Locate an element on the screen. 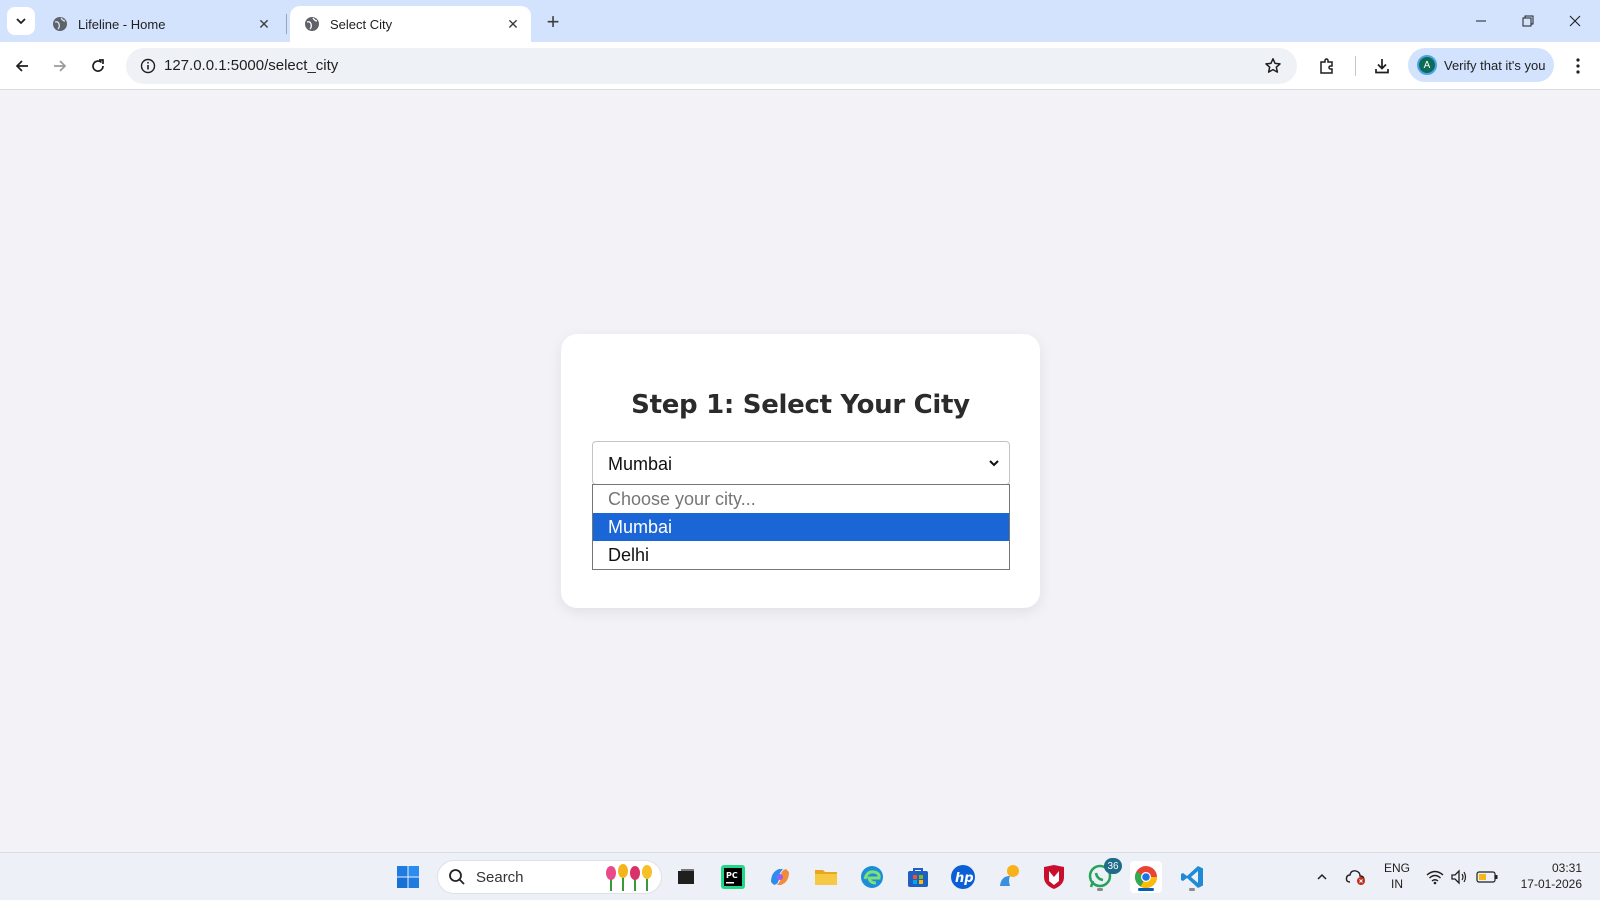  whatsapp-app: 36 is located at coordinates (1103, 875).